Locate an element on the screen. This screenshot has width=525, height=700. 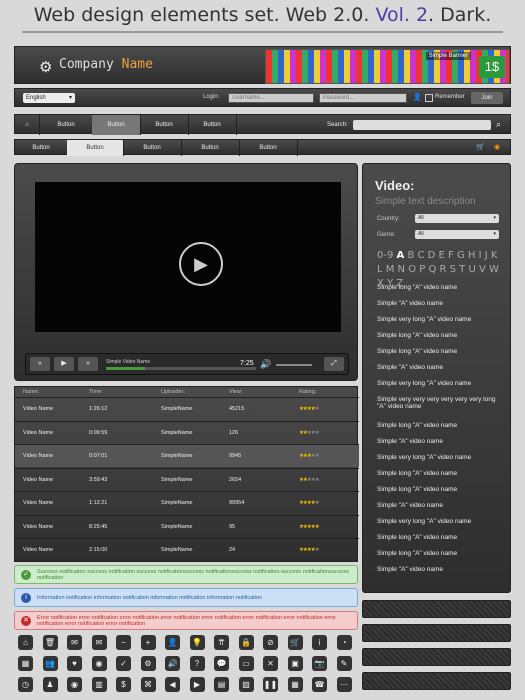
pen-icon: ✎ is located at coordinates (344, 663).